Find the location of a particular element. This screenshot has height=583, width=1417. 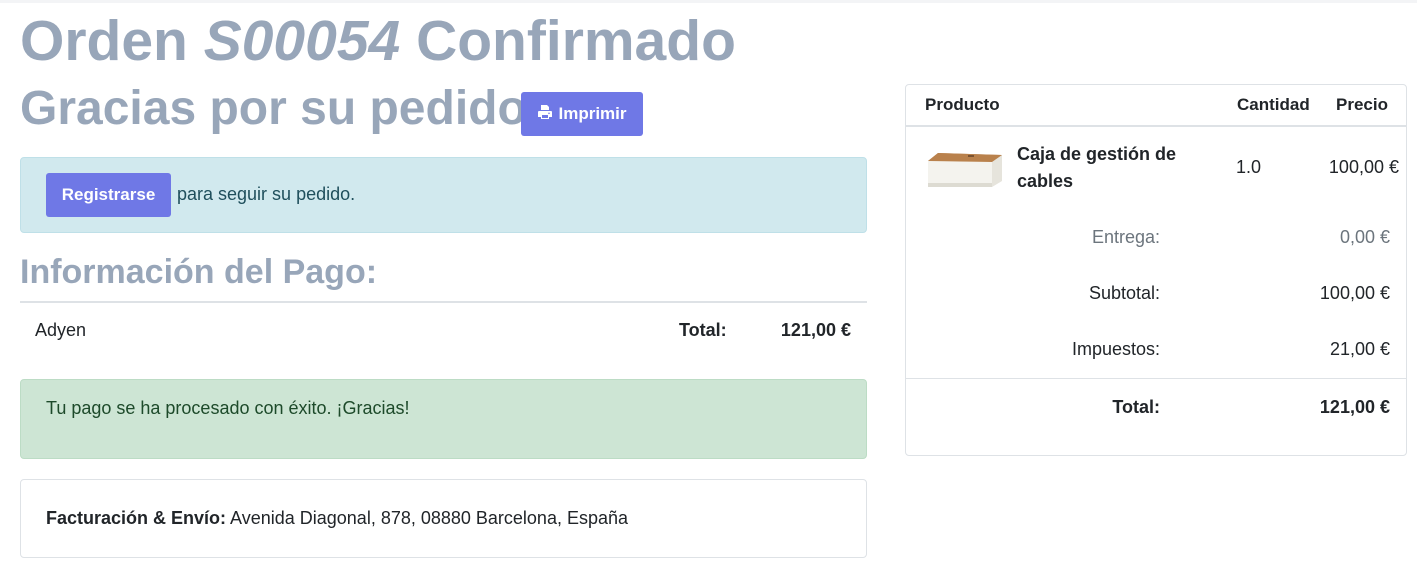

summary-total-value: 121,00 € is located at coordinates (1354, 407).